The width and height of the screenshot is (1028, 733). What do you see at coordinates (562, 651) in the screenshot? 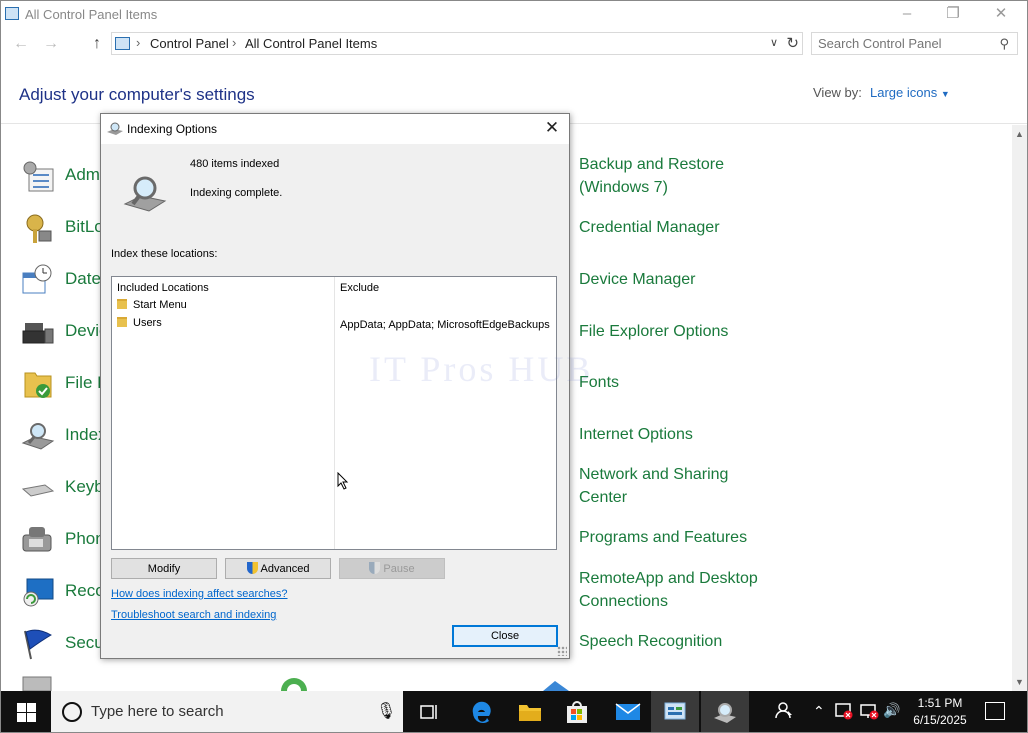
I see `resize-grip-icon` at bounding box center [562, 651].